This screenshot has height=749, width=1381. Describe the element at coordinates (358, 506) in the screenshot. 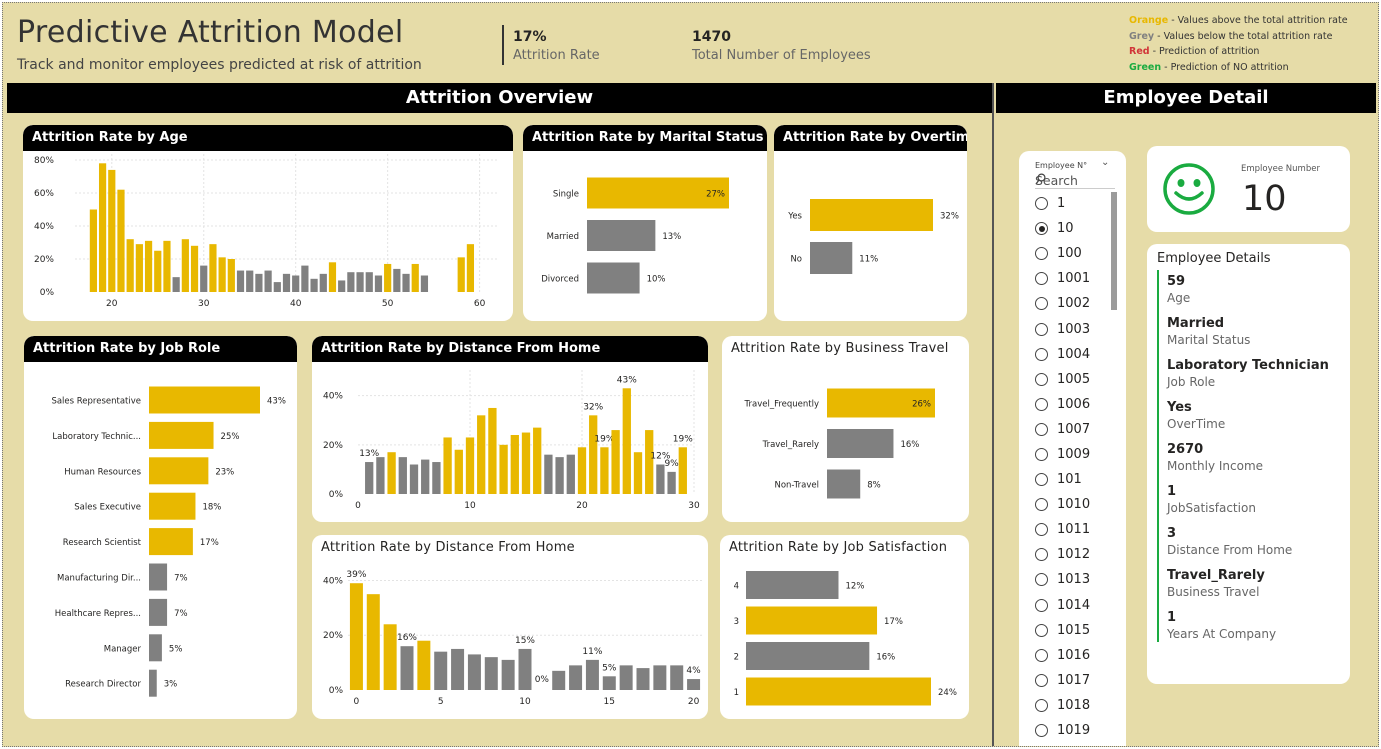

I see `x-tick-label: 0` at that location.